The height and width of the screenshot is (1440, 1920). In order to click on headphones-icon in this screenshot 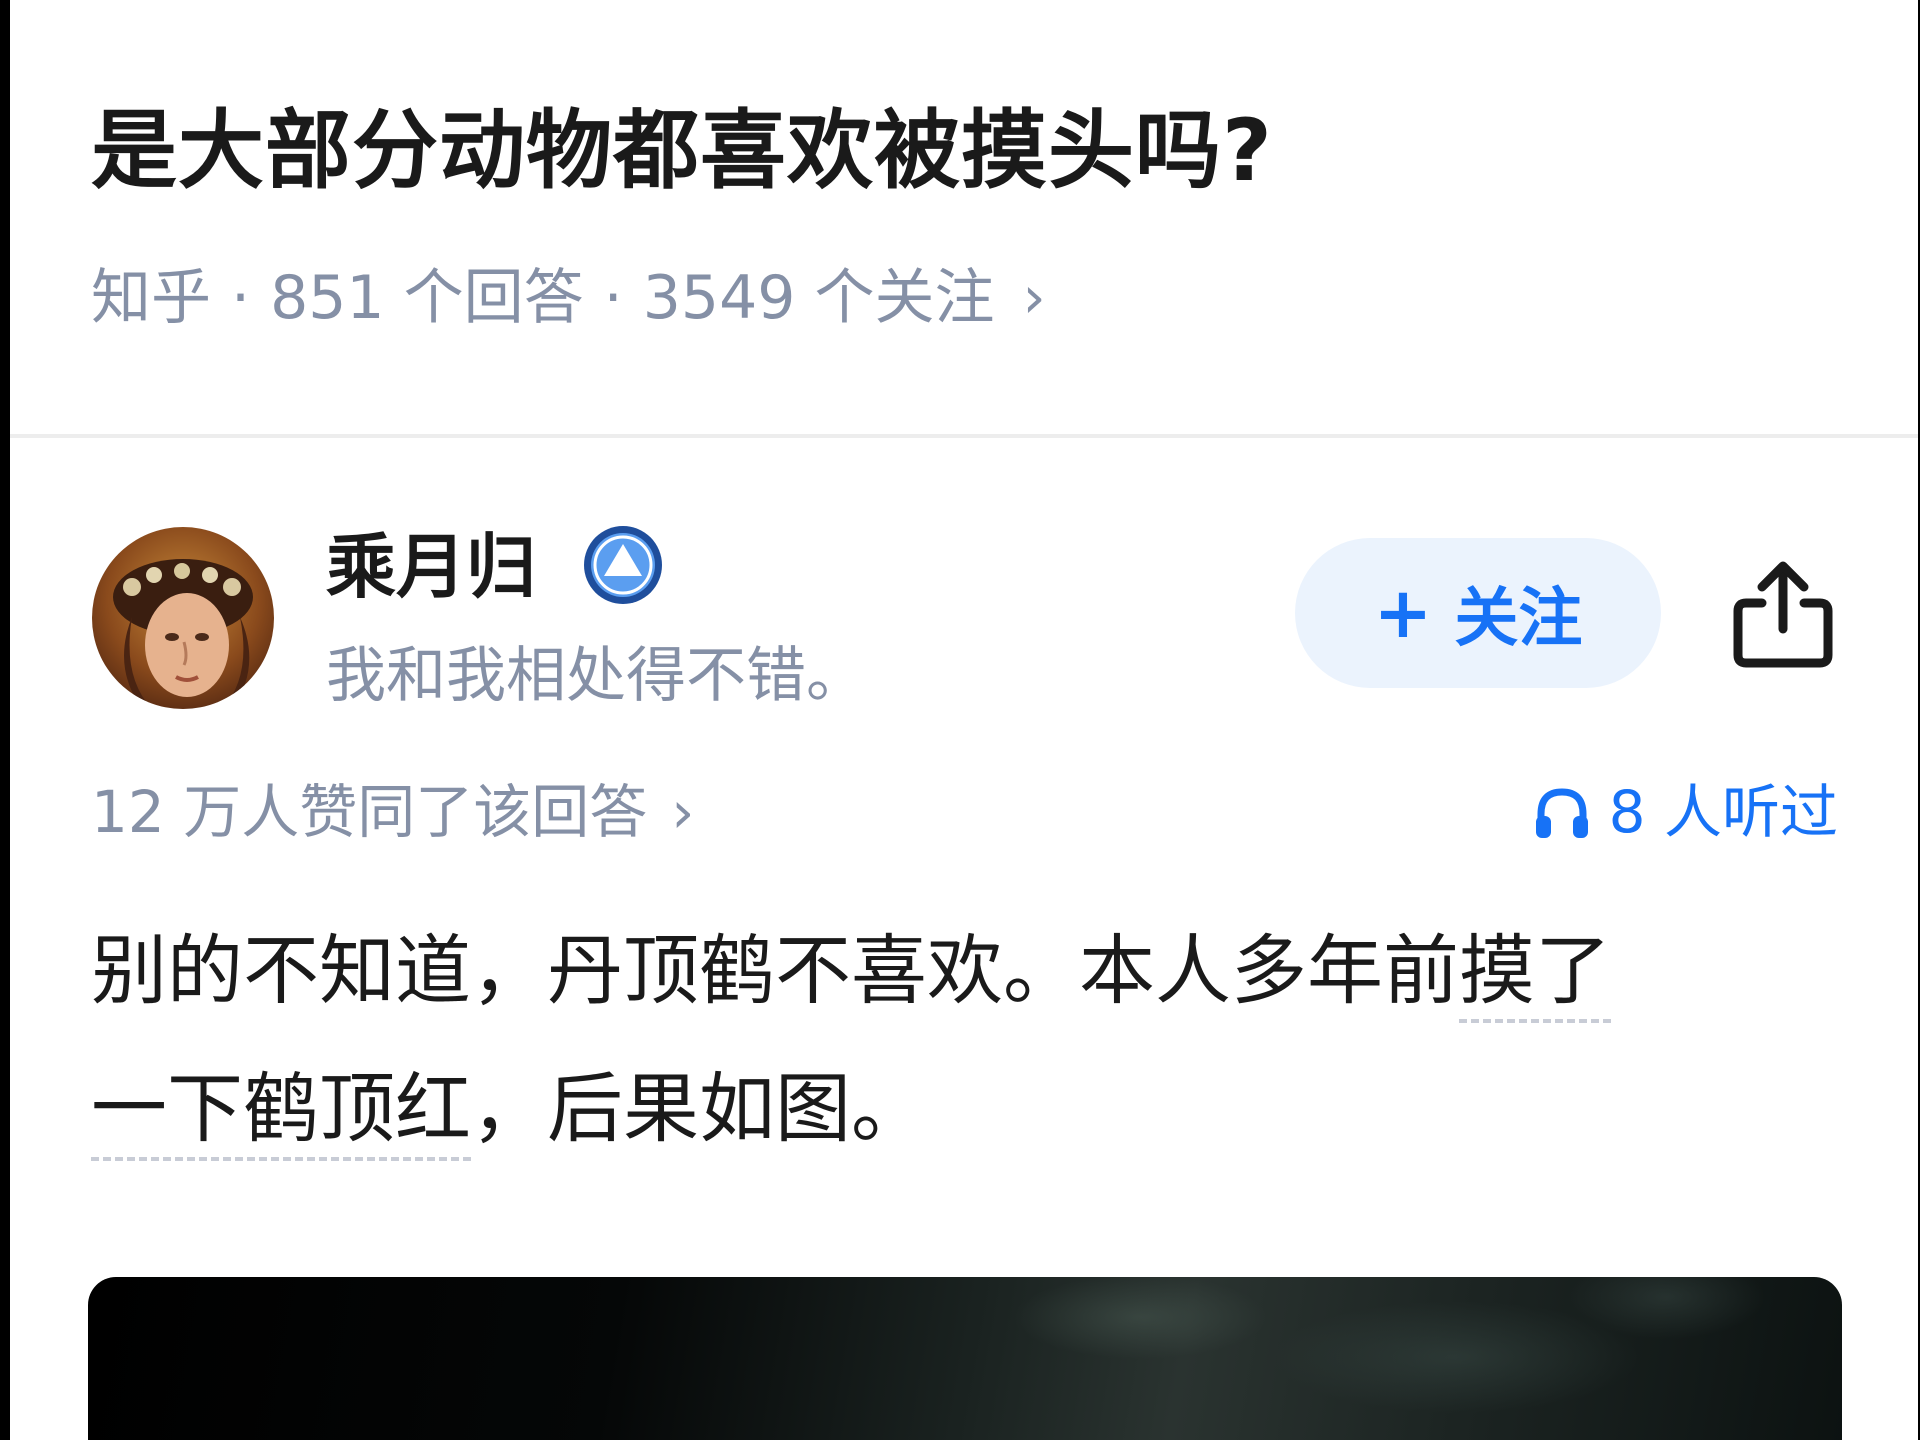, I will do `click(1561, 813)`.